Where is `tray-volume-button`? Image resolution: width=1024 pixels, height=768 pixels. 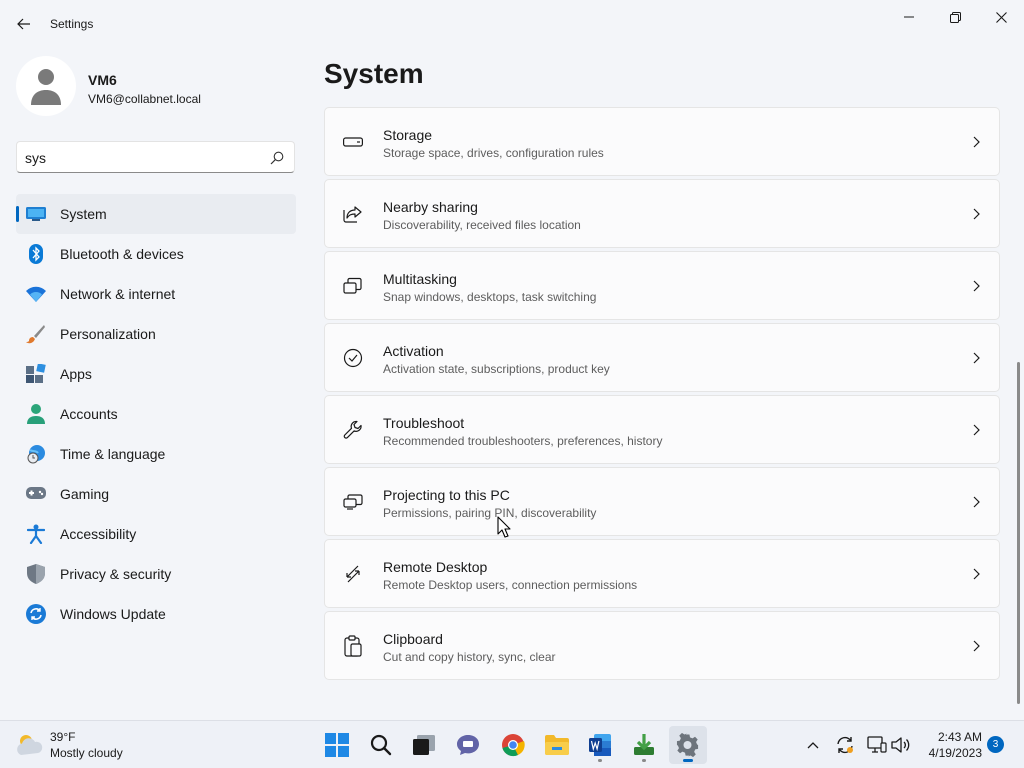 tray-volume-button is located at coordinates (901, 745).